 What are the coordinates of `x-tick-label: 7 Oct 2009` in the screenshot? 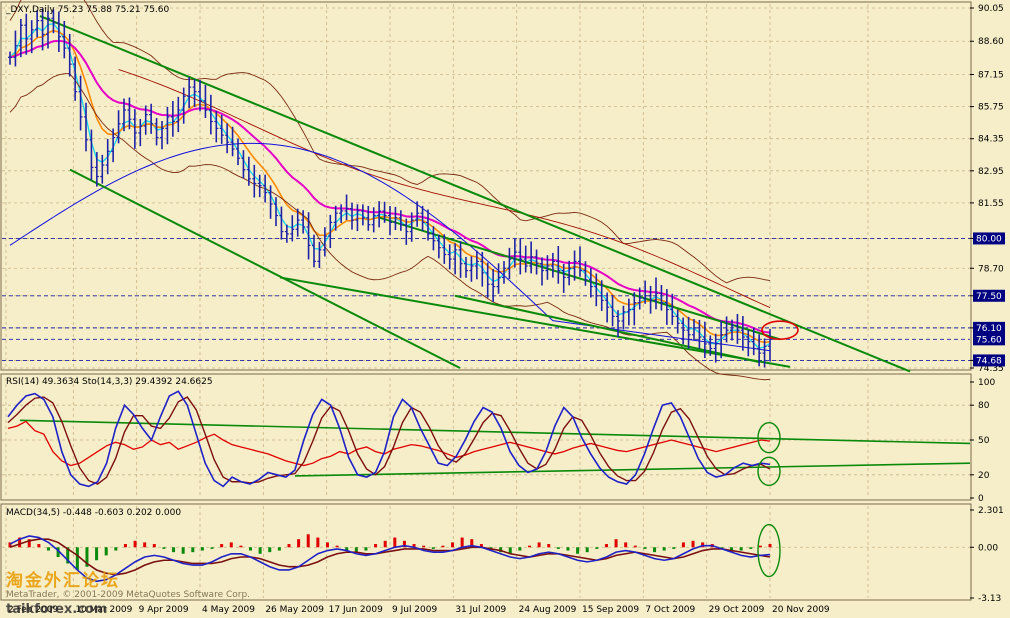 It's located at (670, 610).